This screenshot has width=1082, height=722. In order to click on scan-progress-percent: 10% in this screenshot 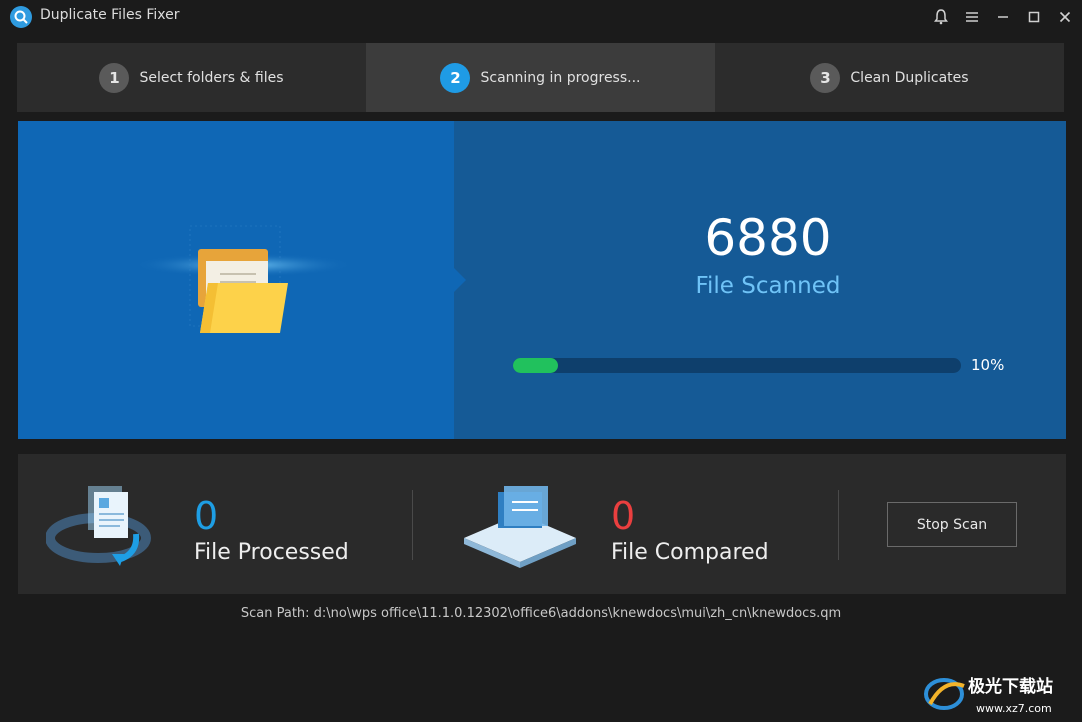, I will do `click(988, 365)`.